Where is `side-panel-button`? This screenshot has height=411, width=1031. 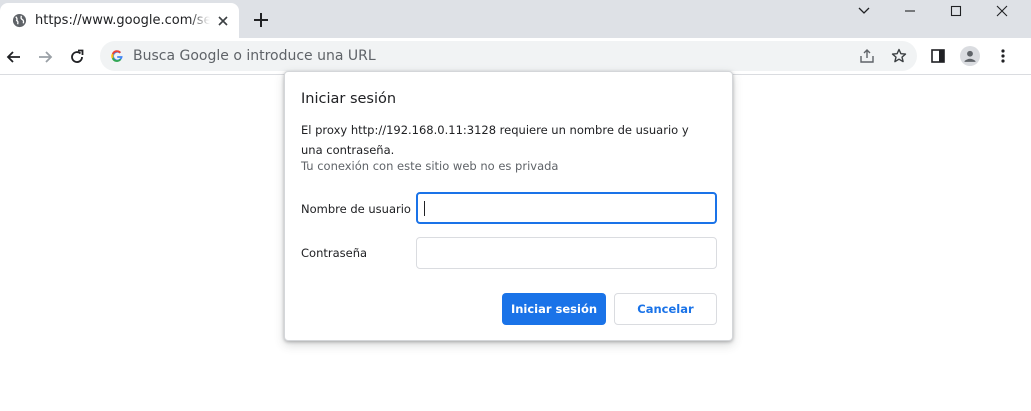
side-panel-button is located at coordinates (938, 56).